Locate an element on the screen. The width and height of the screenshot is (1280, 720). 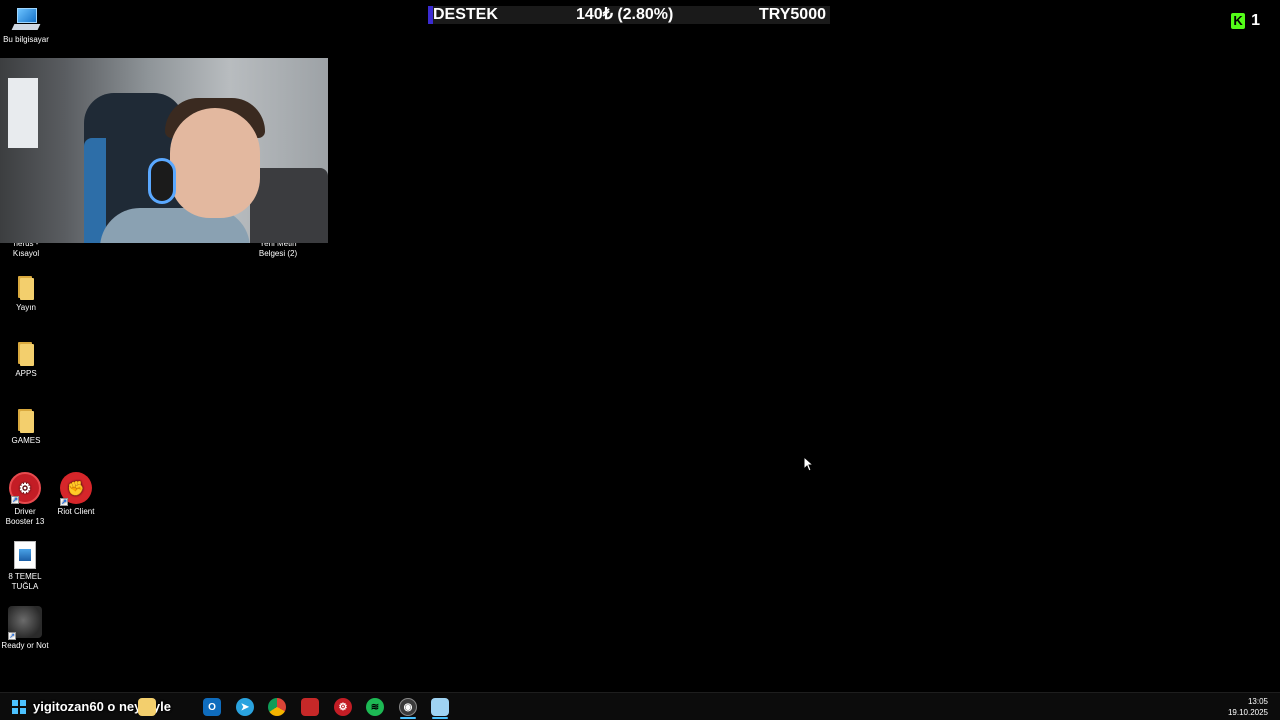
desktop-icon-label: Kısayol is located at coordinates (26, 253).